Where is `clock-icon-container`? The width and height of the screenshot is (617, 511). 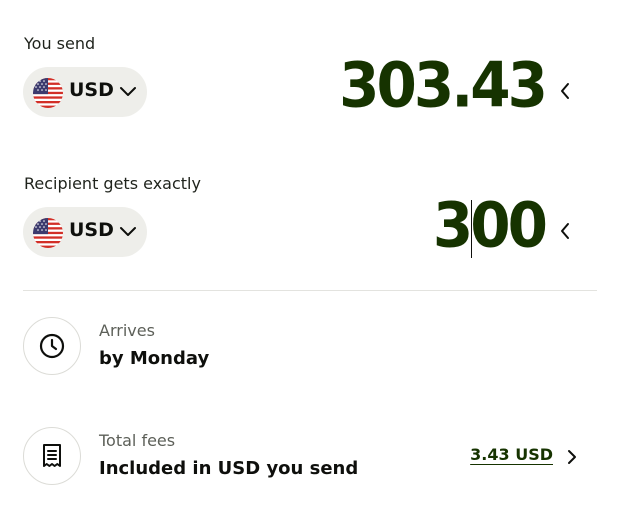 clock-icon-container is located at coordinates (52, 346).